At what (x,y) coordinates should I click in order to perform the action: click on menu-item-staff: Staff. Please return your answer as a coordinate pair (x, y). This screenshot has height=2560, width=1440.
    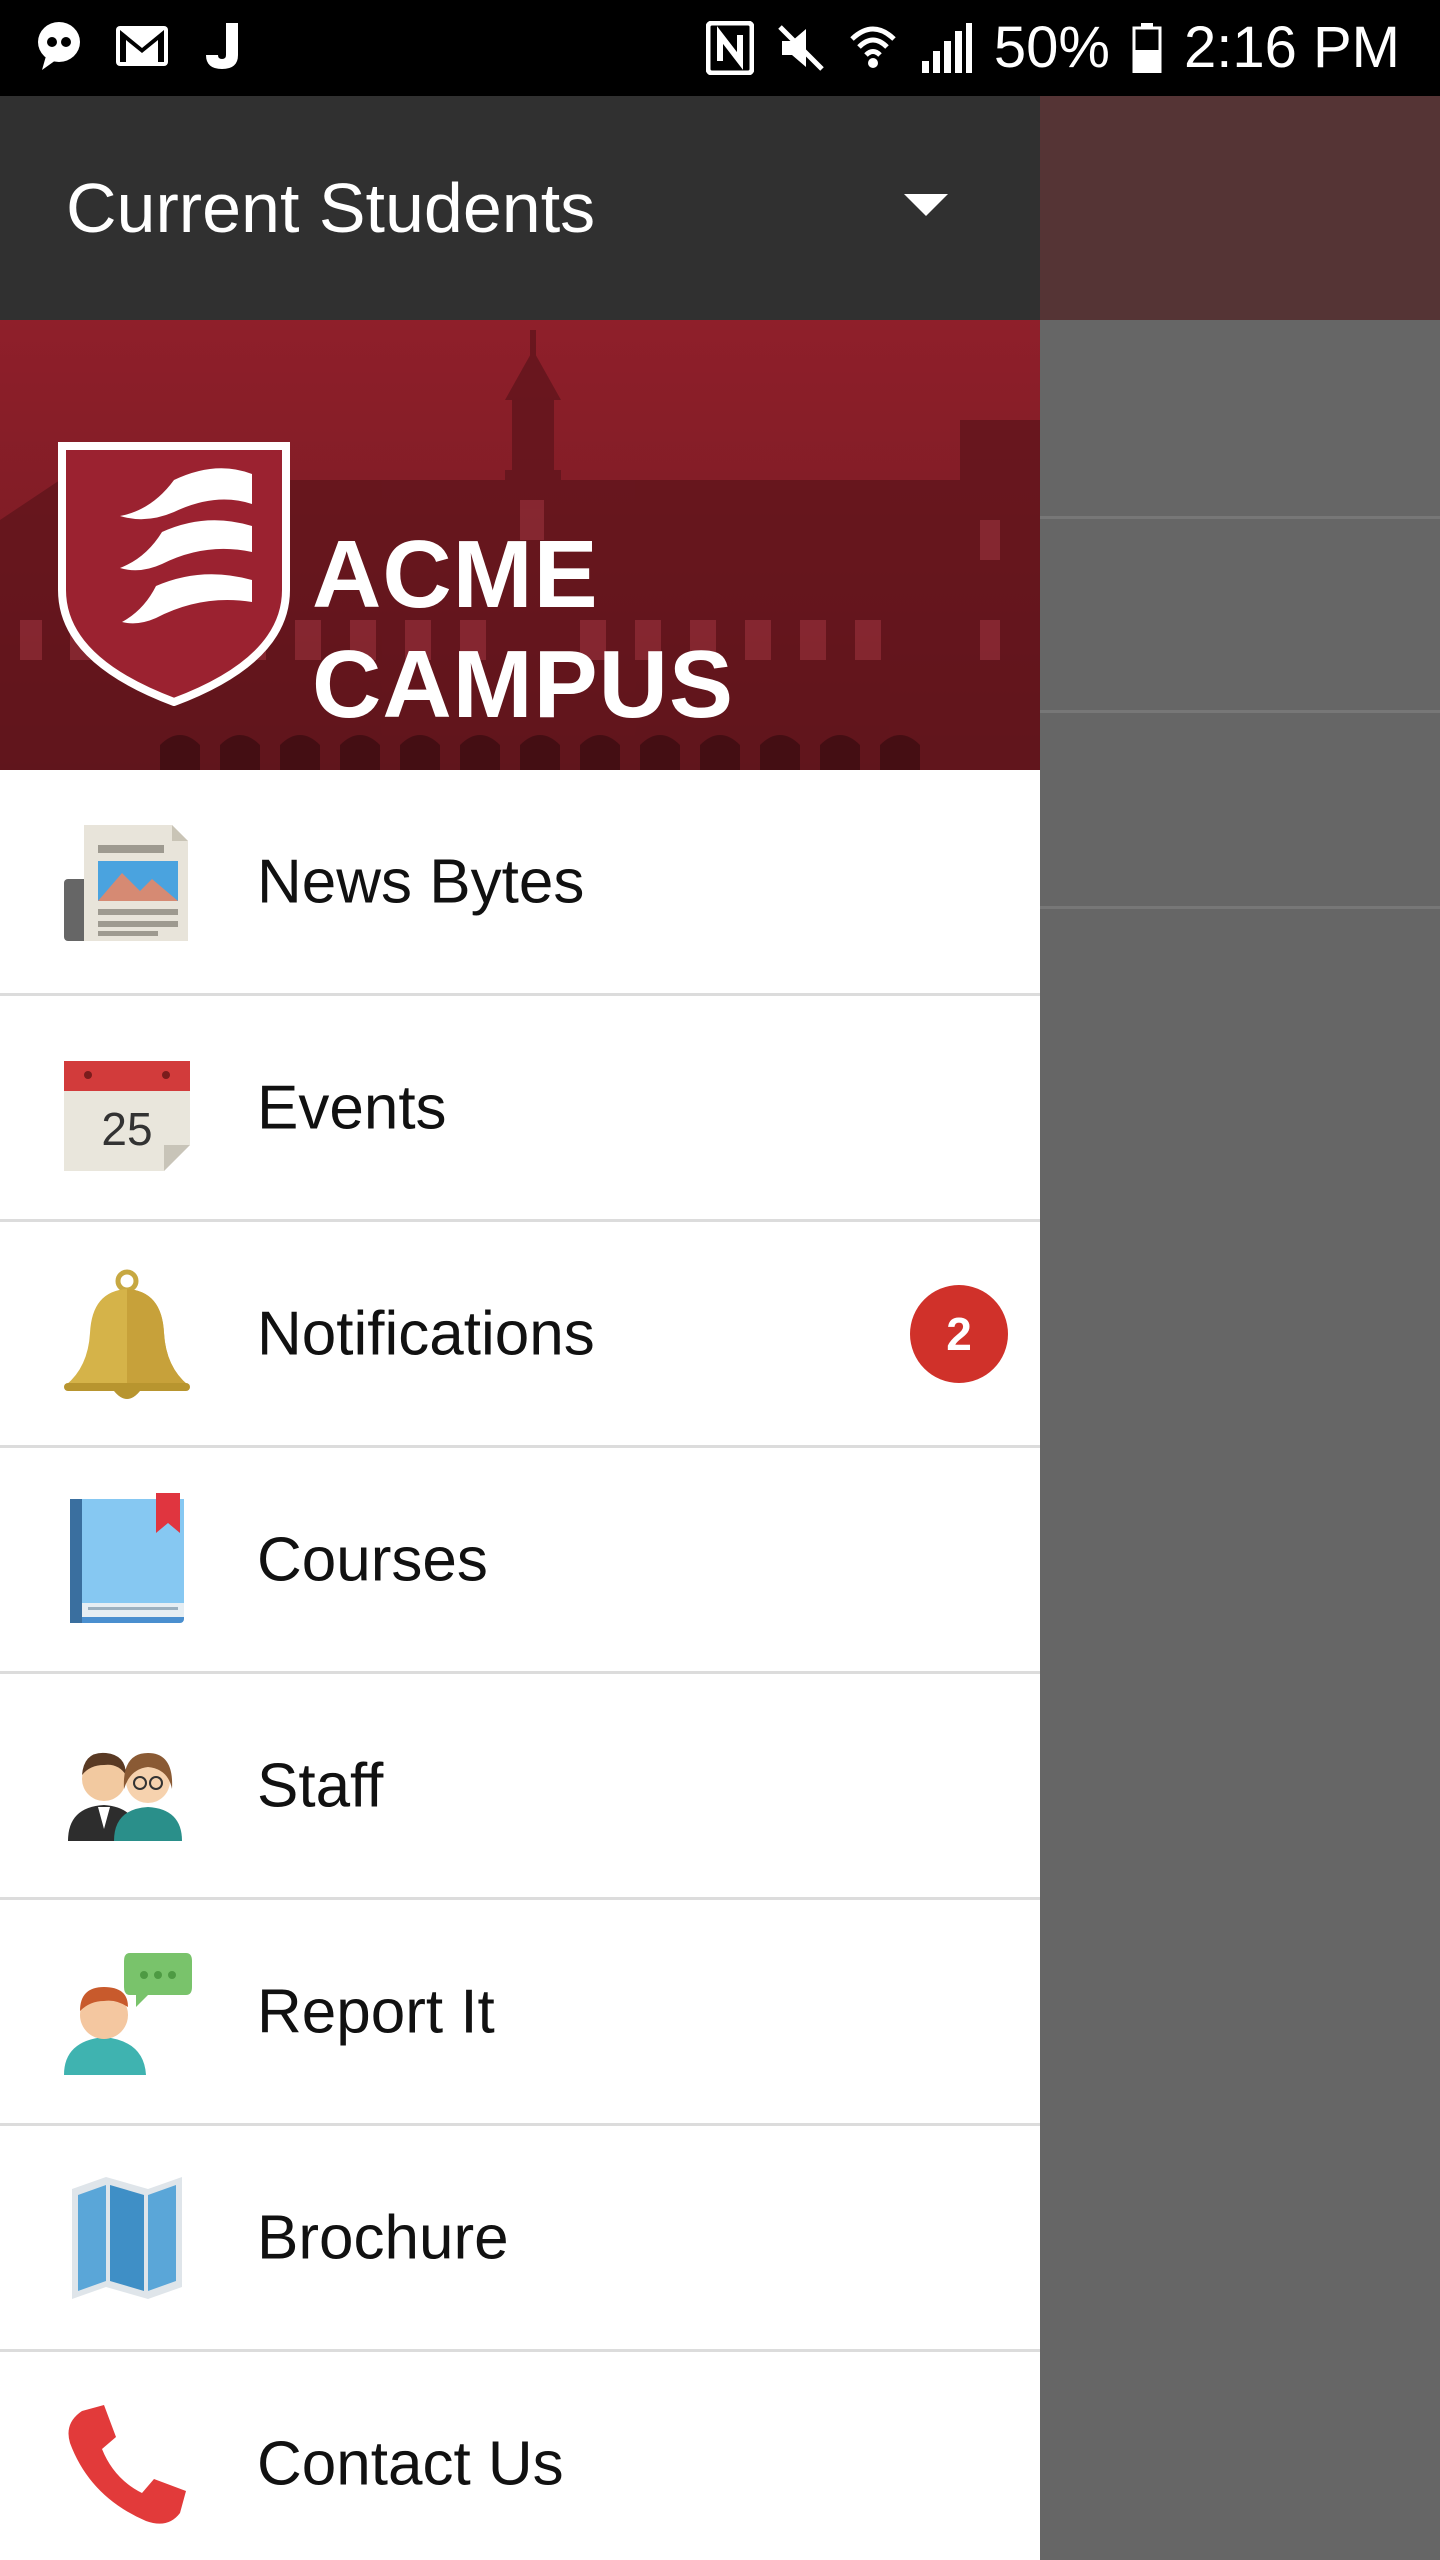
    Looking at the image, I should click on (520, 1787).